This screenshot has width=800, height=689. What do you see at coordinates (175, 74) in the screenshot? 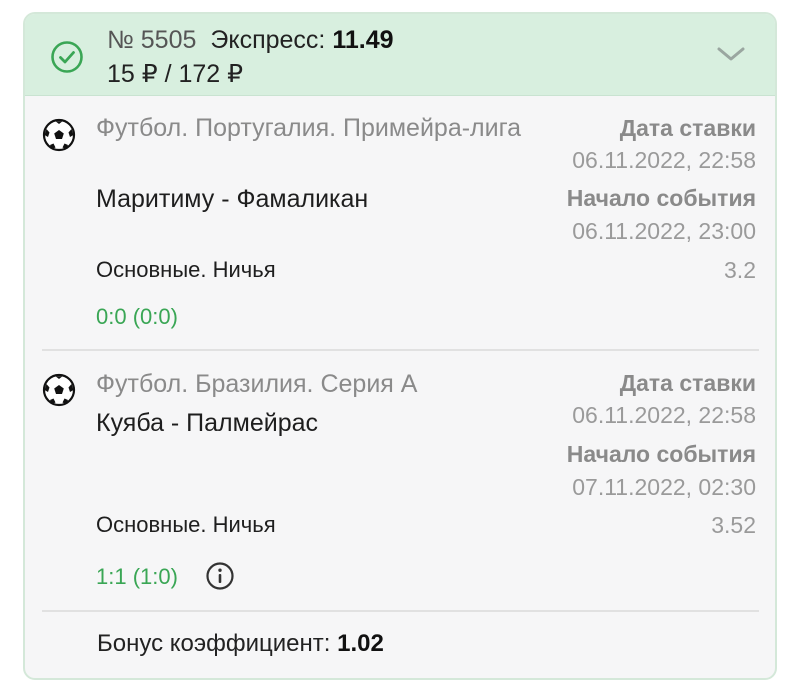
I see `bet-stake-payout: 15 ₽ / 172 ₽` at bounding box center [175, 74].